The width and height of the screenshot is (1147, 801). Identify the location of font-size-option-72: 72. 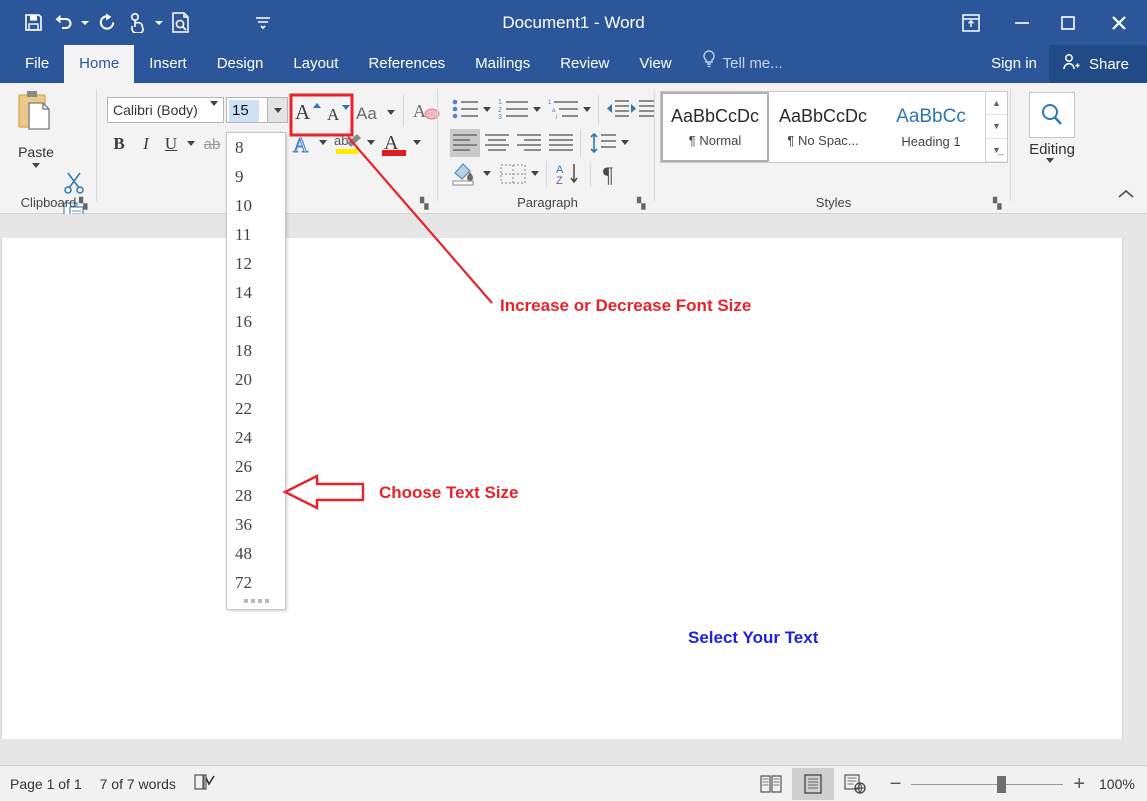
(256, 582).